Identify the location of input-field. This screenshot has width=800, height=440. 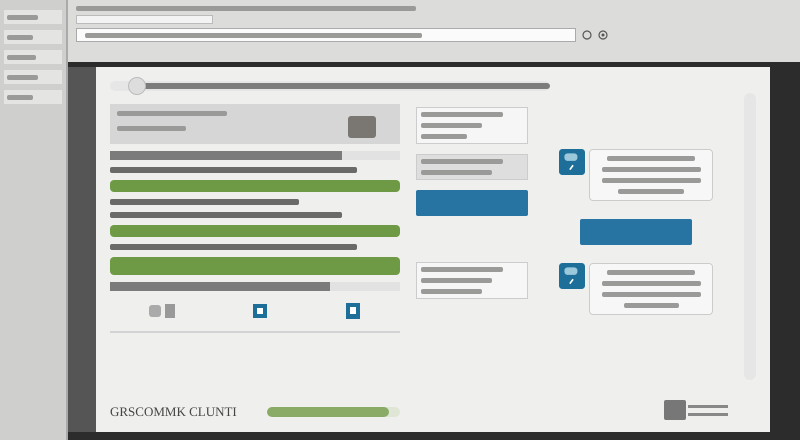
(144, 19).